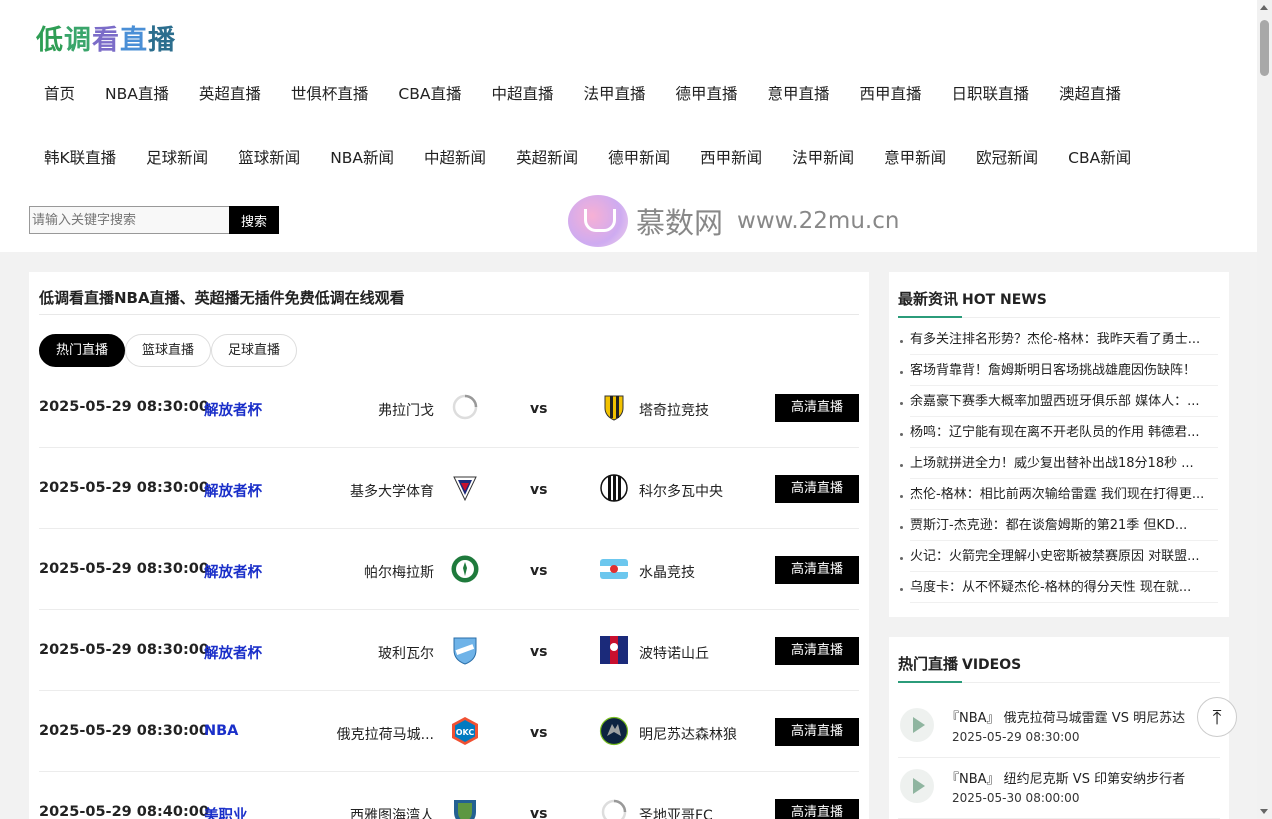 Image resolution: width=1272 pixels, height=819 pixels. I want to click on scroll-down-icon, so click(1264, 811).